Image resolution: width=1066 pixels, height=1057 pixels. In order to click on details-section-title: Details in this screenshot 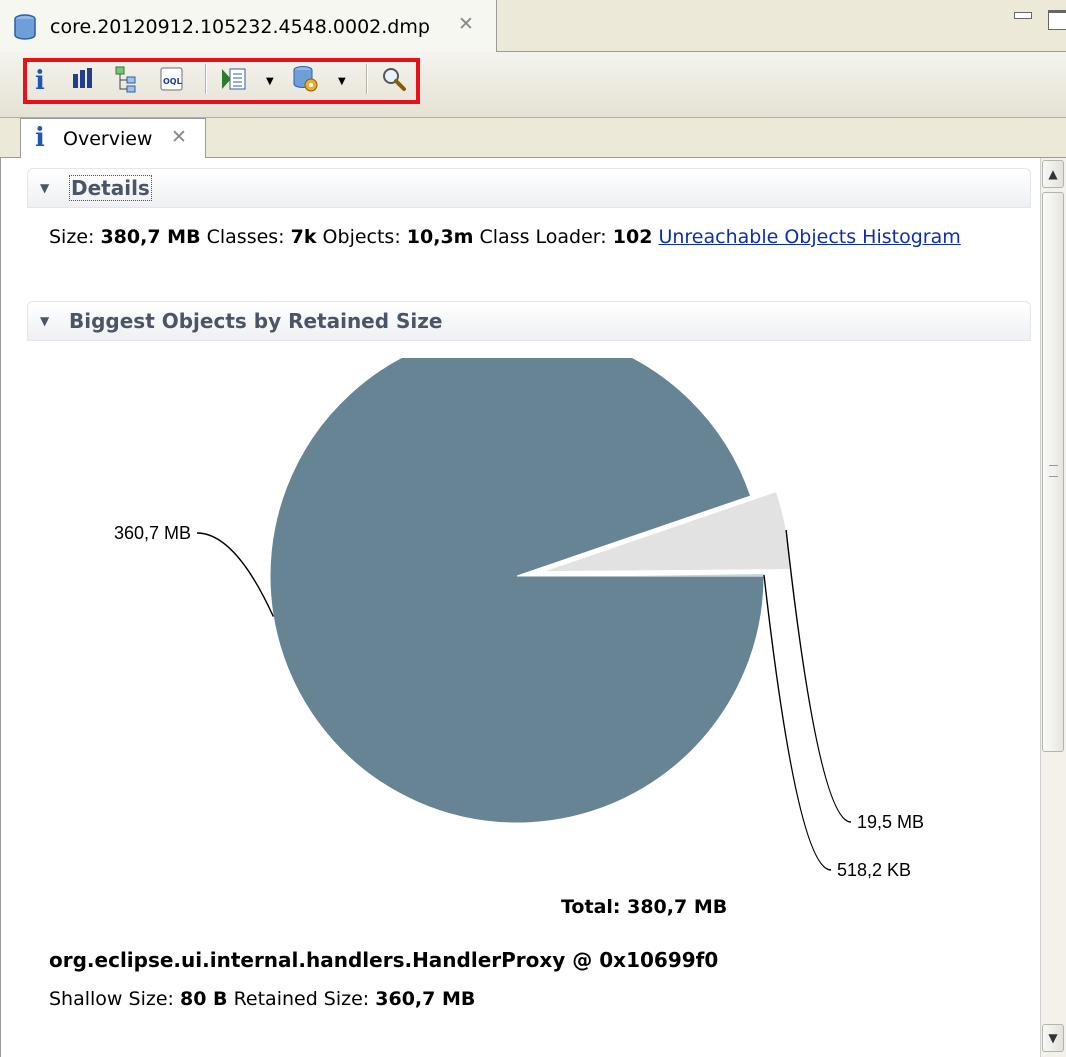, I will do `click(110, 188)`.